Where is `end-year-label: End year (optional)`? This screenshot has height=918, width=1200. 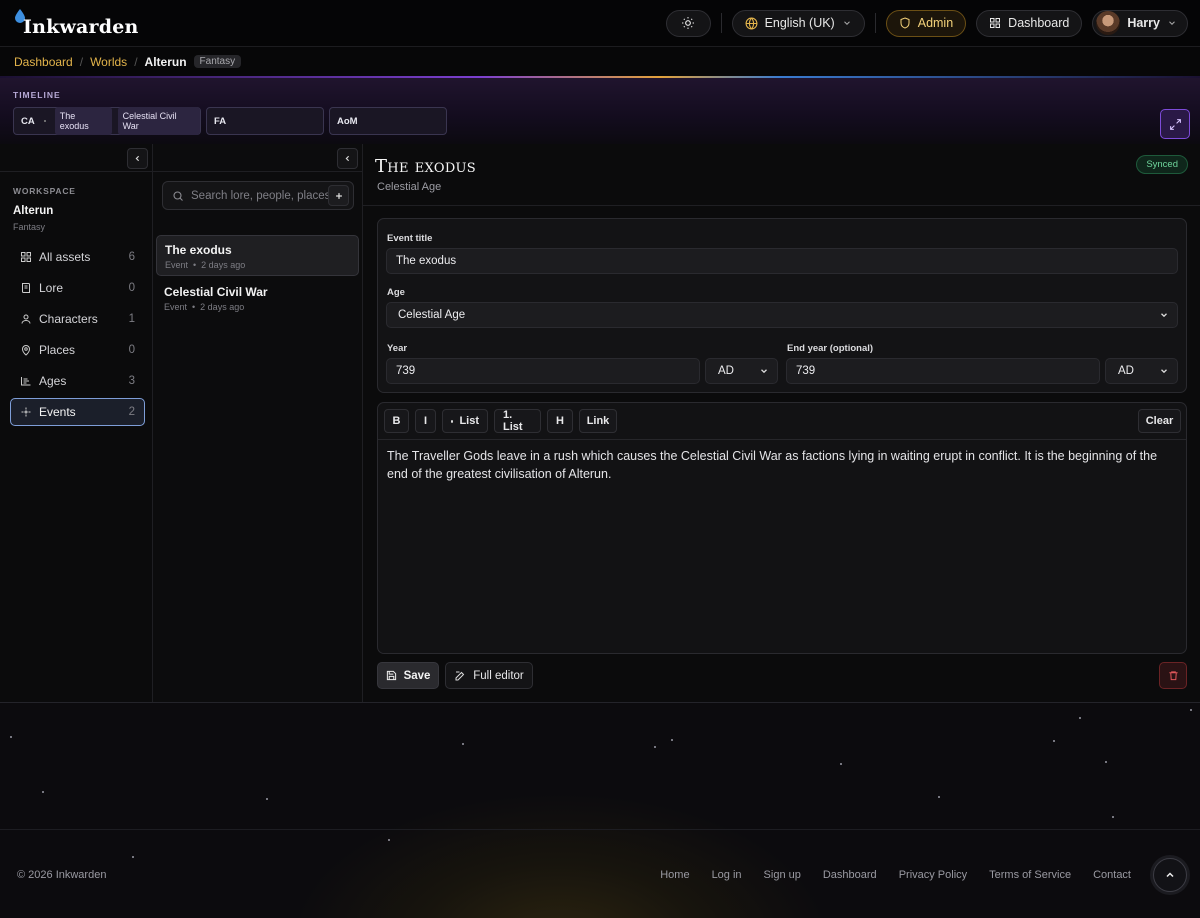
end-year-label: End year (optional) is located at coordinates (830, 348).